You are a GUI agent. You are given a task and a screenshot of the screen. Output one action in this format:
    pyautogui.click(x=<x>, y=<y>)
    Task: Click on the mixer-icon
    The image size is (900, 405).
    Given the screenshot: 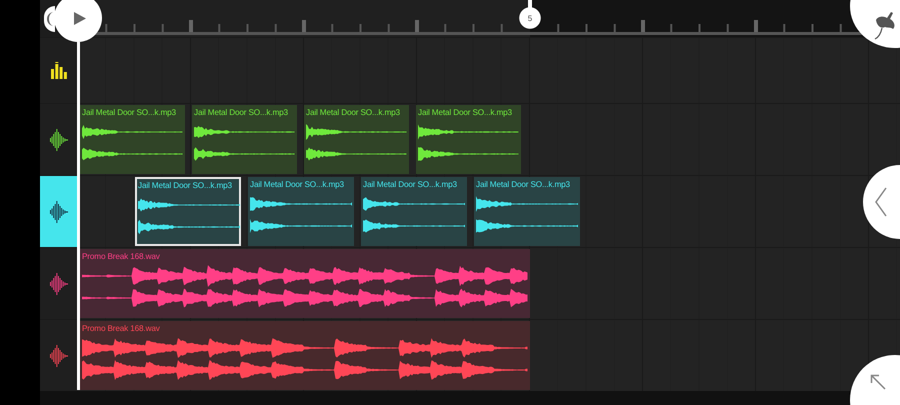 What is the action you would take?
    pyautogui.click(x=59, y=70)
    